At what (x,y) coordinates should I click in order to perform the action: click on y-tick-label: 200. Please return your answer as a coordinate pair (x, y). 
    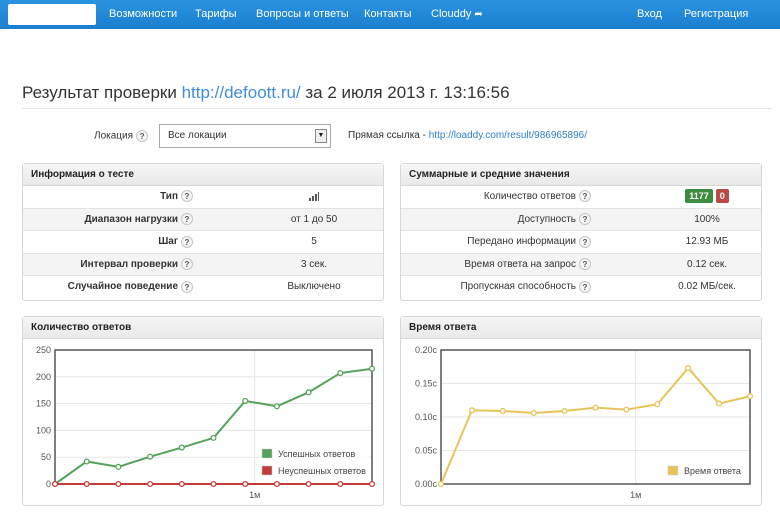
    Looking at the image, I should click on (43, 377).